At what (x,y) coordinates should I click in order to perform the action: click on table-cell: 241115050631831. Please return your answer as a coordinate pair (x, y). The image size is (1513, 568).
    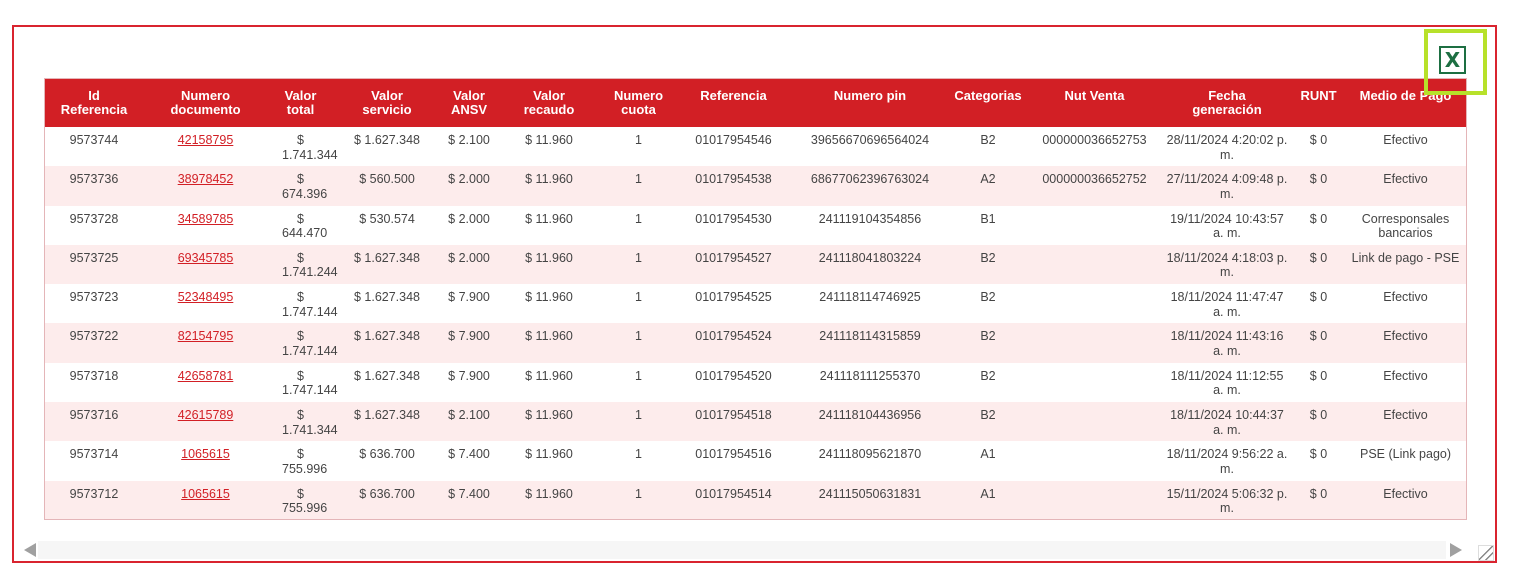
    Looking at the image, I should click on (870, 493).